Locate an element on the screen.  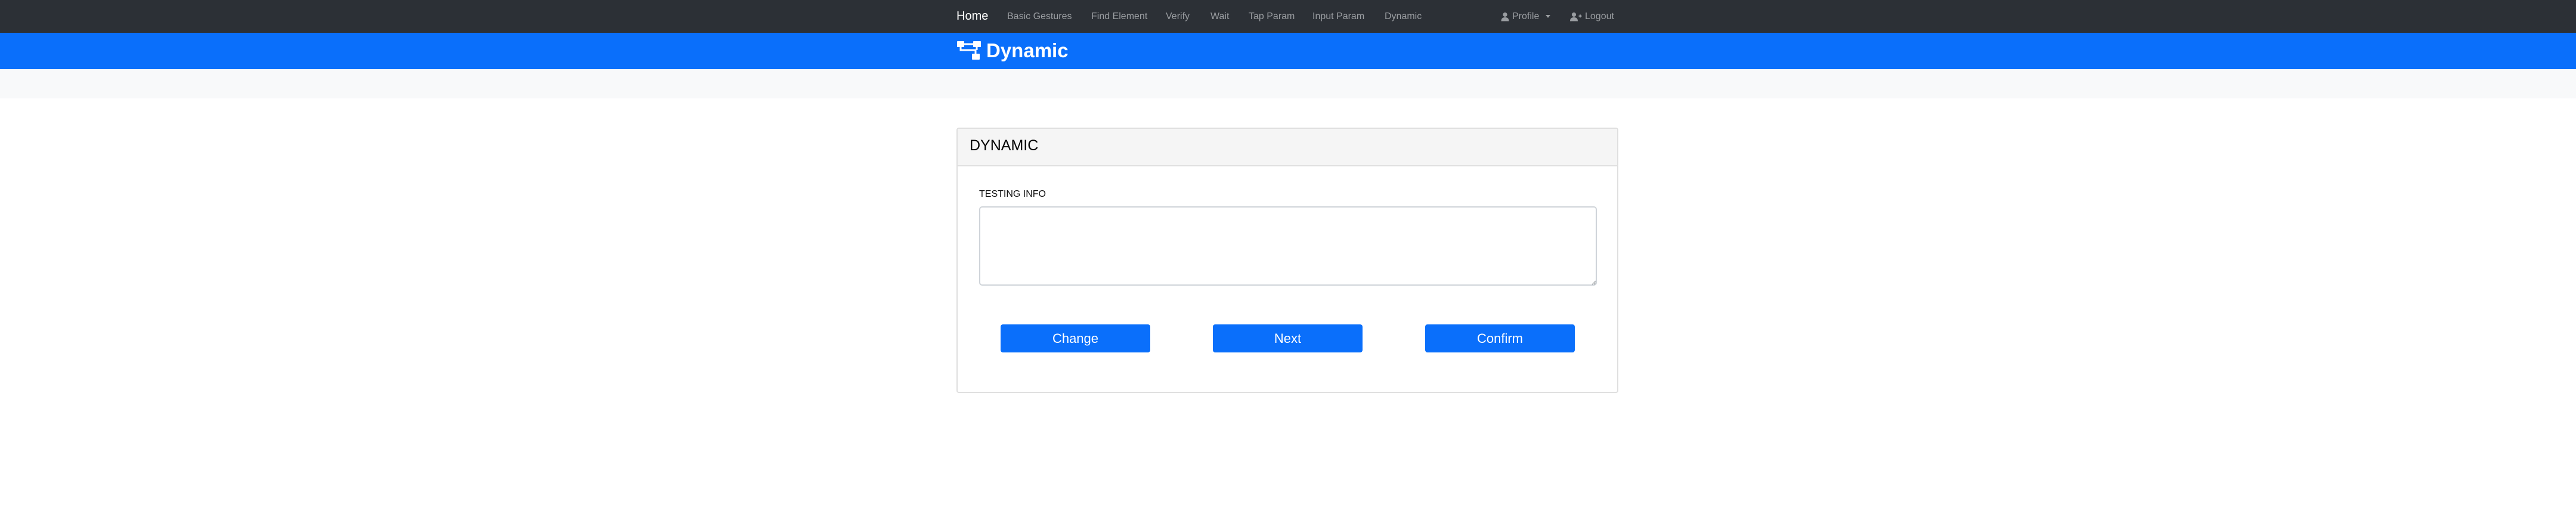
user-icon is located at coordinates (1505, 16).